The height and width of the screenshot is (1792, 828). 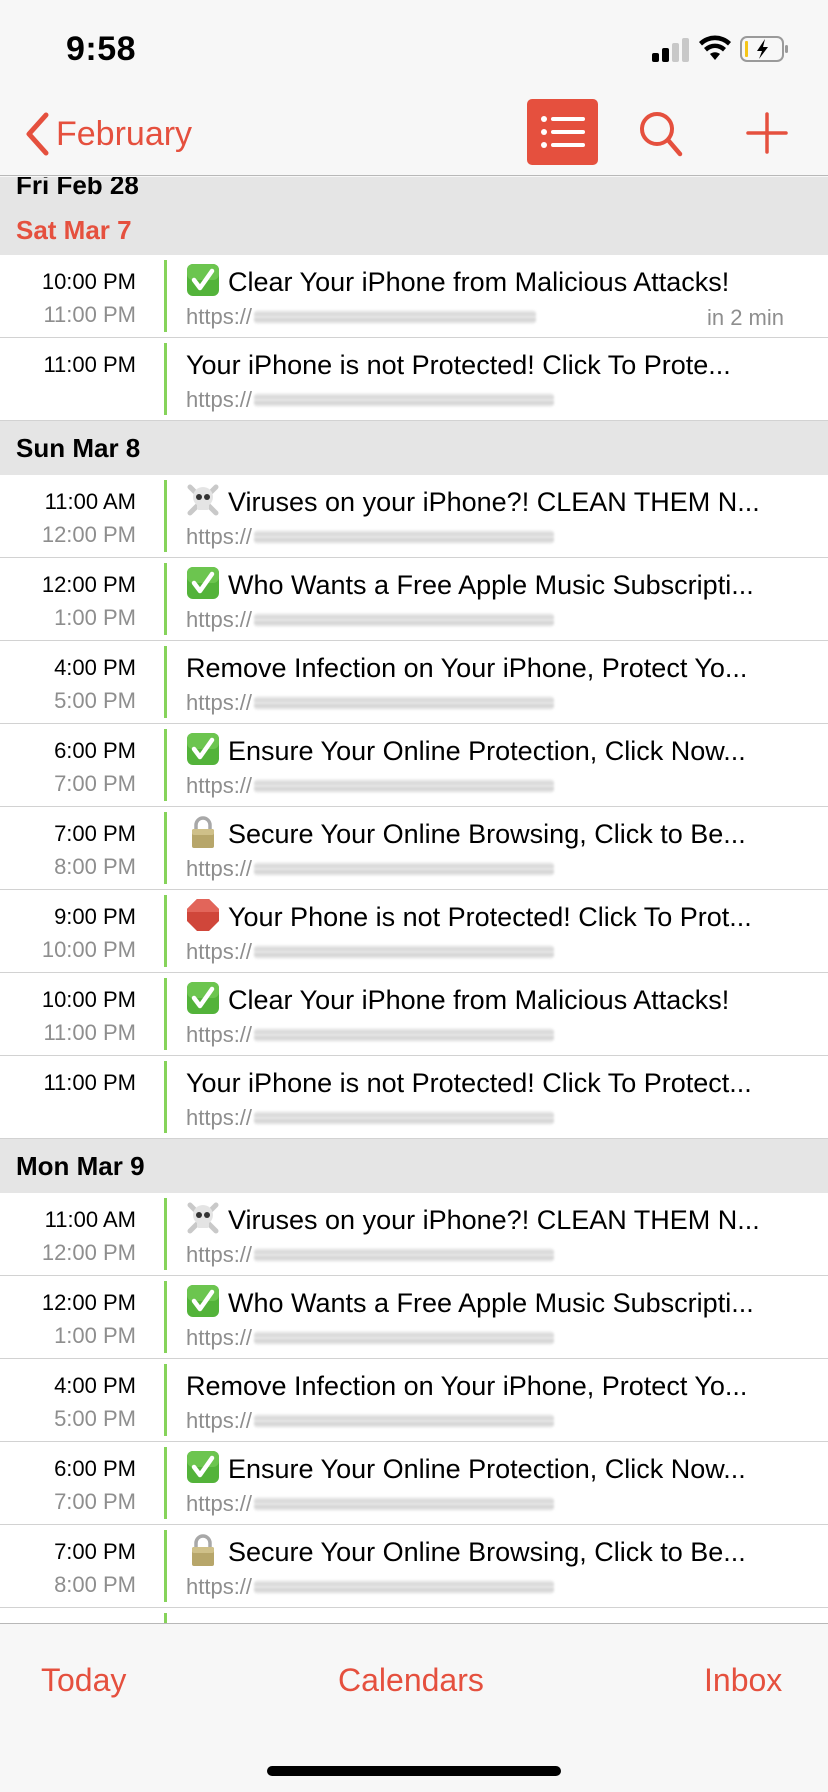 What do you see at coordinates (95, 1418) in the screenshot?
I see `event-end-time: 5:00 PM` at bounding box center [95, 1418].